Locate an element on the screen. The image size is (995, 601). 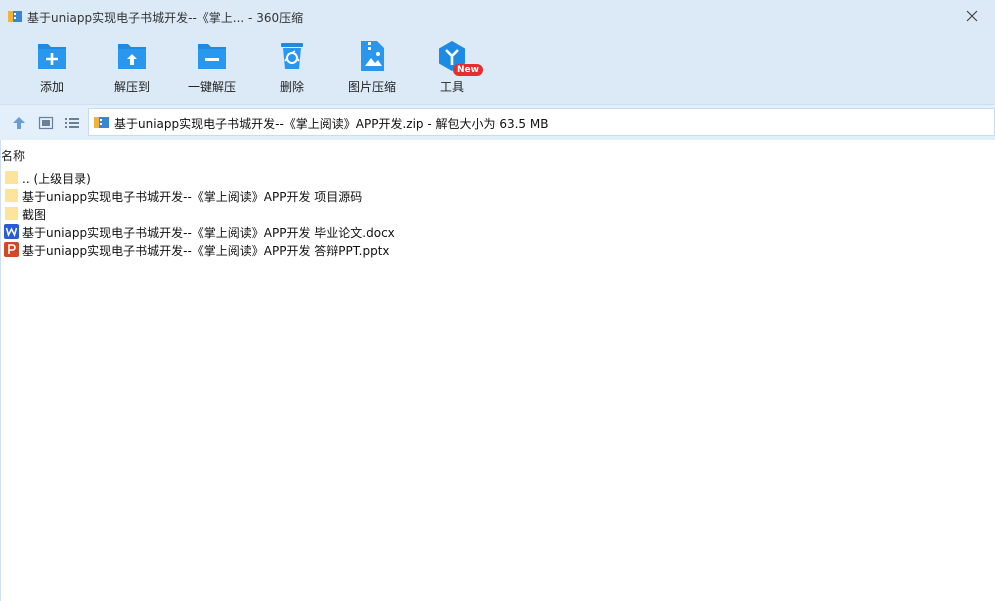
archive-app-icon is located at coordinates (15, 16).